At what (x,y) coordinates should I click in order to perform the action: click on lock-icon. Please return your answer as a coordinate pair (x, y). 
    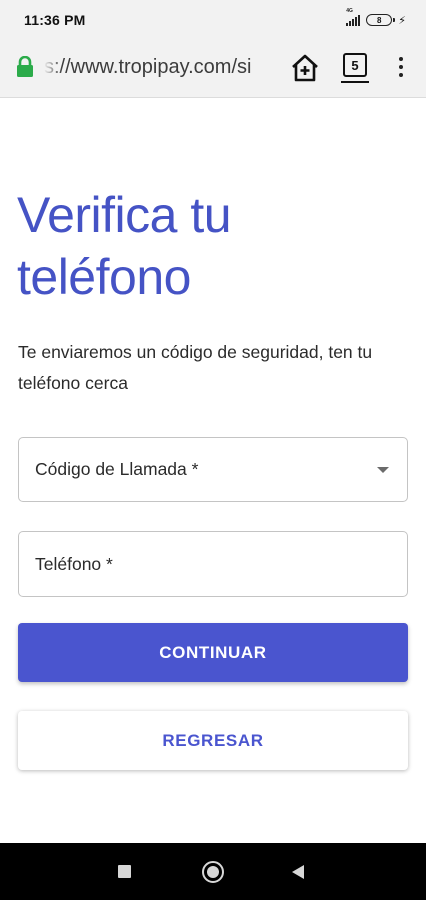
    Looking at the image, I should click on (25, 67).